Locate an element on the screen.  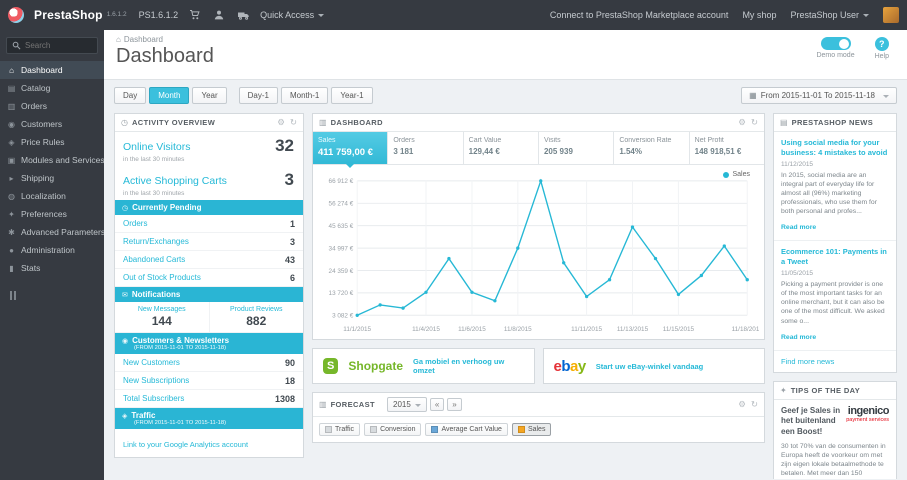
help-control: ? Help is located at coordinates (882, 48).